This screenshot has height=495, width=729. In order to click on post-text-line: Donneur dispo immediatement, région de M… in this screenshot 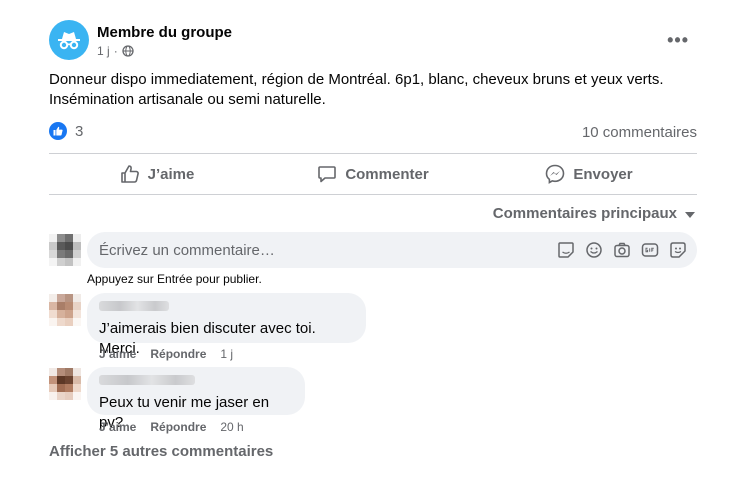, I will do `click(356, 79)`.